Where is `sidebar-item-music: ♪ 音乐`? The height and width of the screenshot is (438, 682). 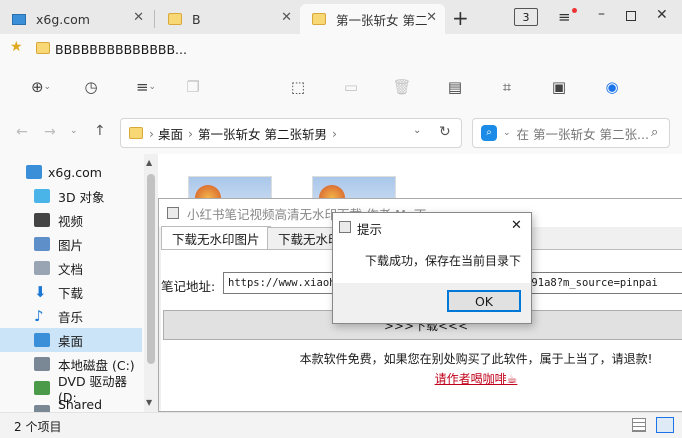
sidebar-item-music: ♪ 音乐 is located at coordinates (71, 316).